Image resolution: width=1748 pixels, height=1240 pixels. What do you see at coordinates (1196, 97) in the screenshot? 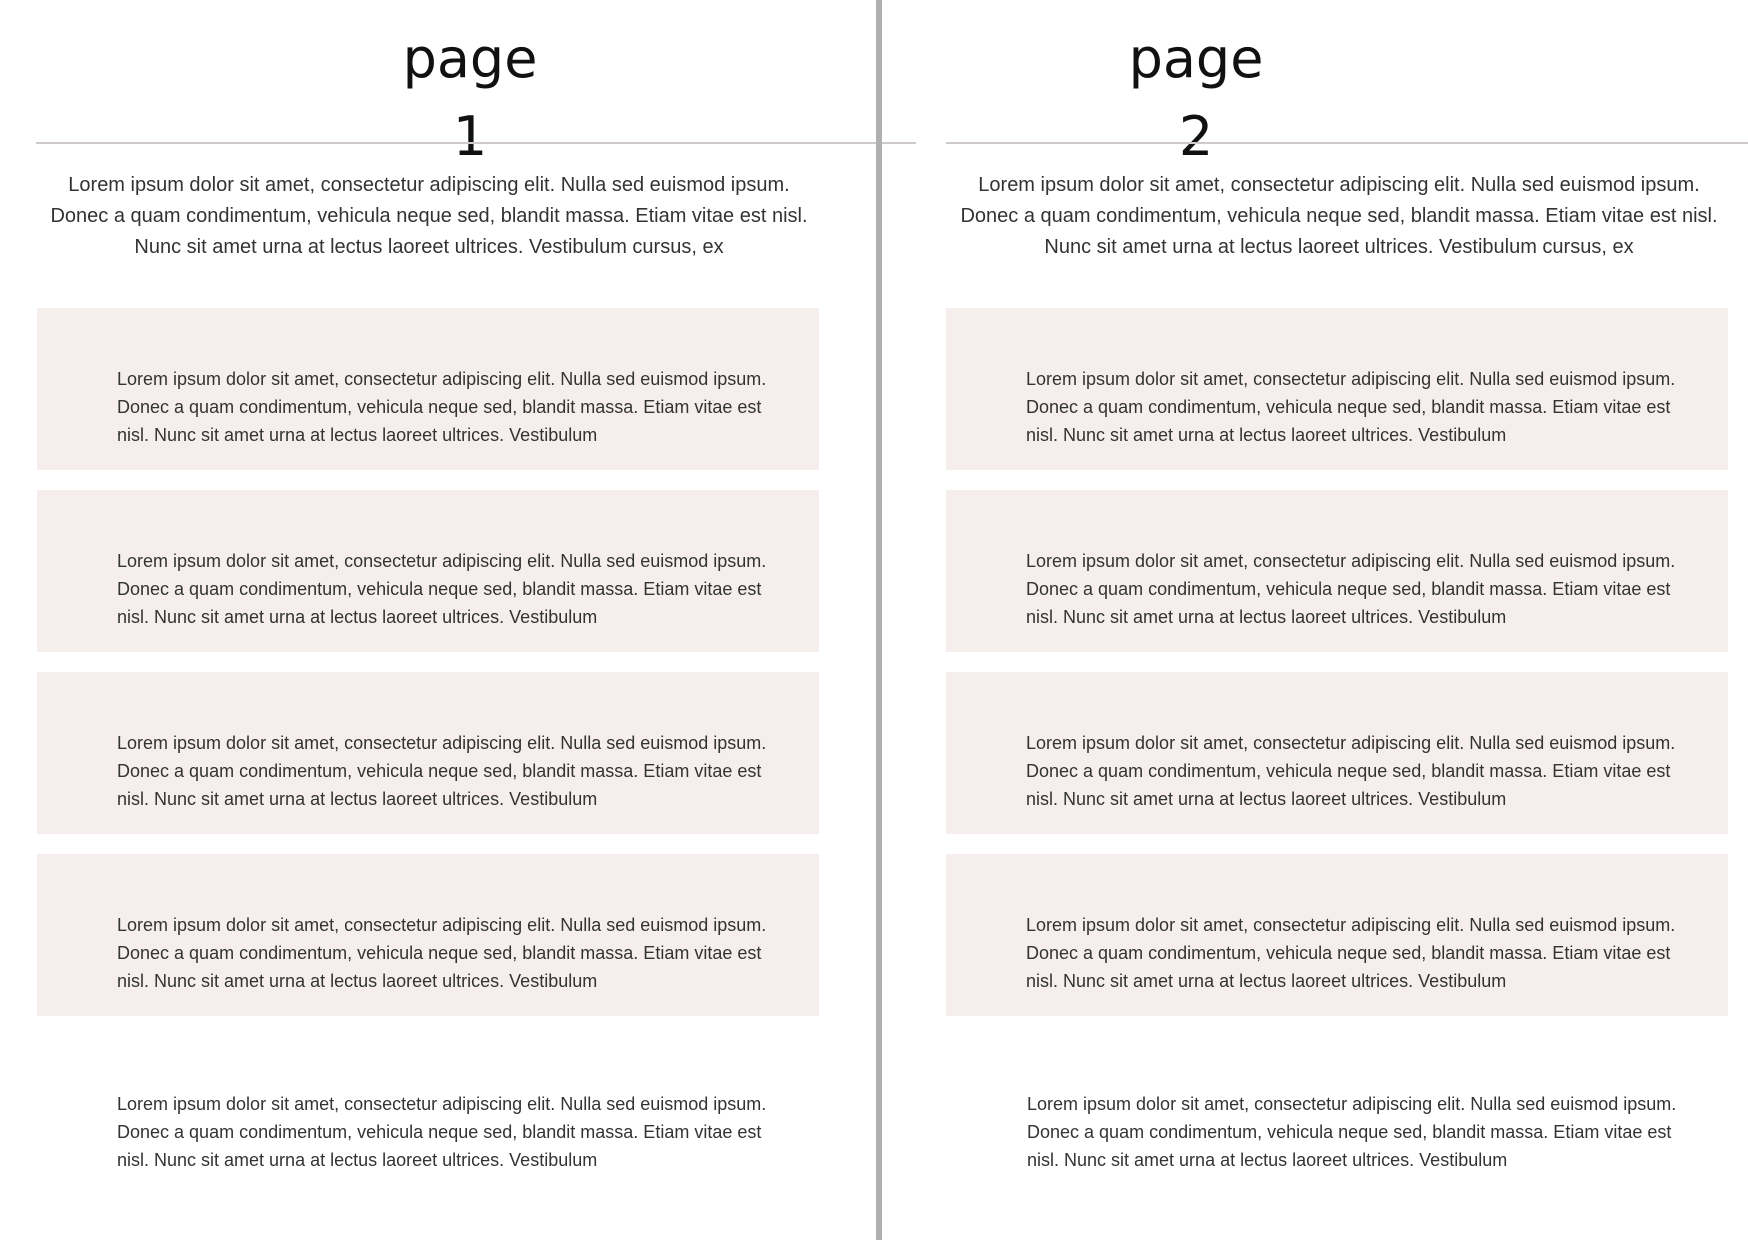
I see `page-title: page 2` at bounding box center [1196, 97].